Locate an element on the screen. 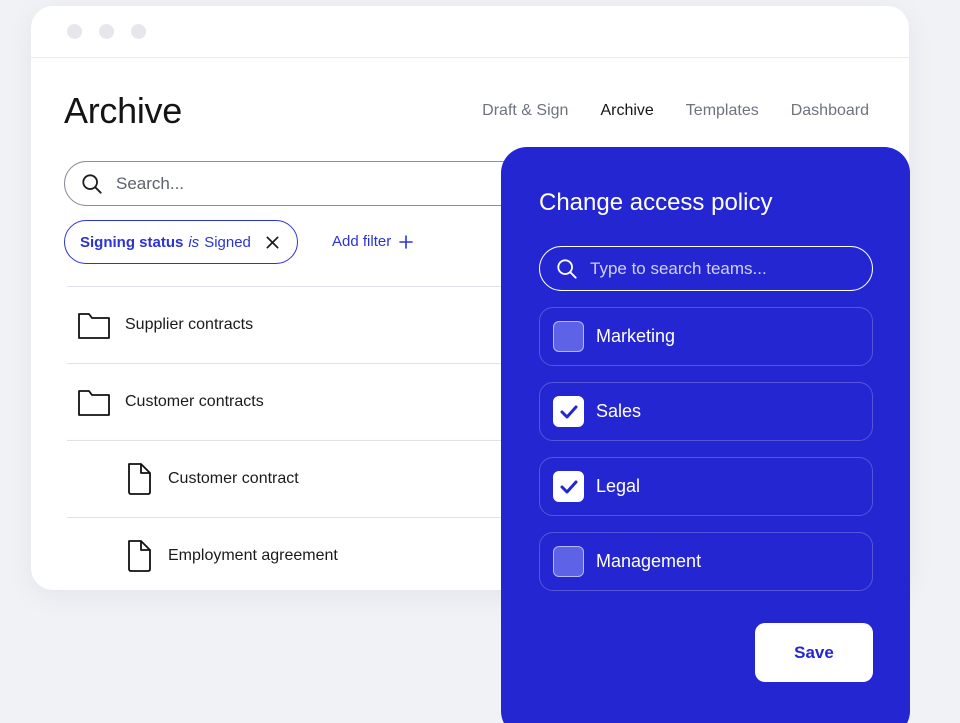 The width and height of the screenshot is (960, 723). nav-item-archive: Archive is located at coordinates (626, 111).